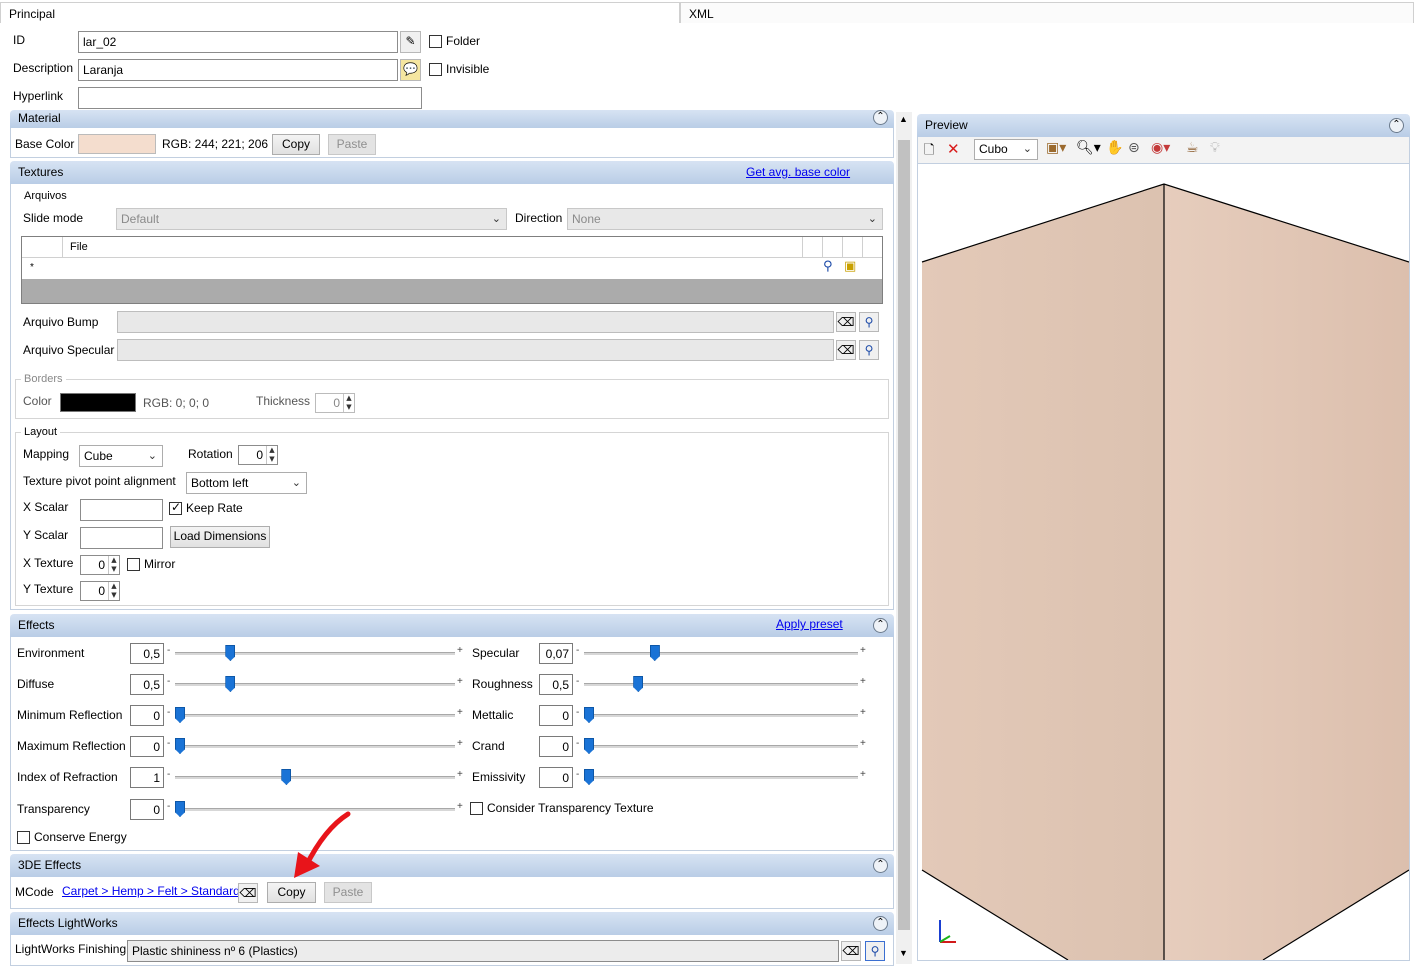  What do you see at coordinates (238, 42) in the screenshot?
I see `id-input: lar_02` at bounding box center [238, 42].